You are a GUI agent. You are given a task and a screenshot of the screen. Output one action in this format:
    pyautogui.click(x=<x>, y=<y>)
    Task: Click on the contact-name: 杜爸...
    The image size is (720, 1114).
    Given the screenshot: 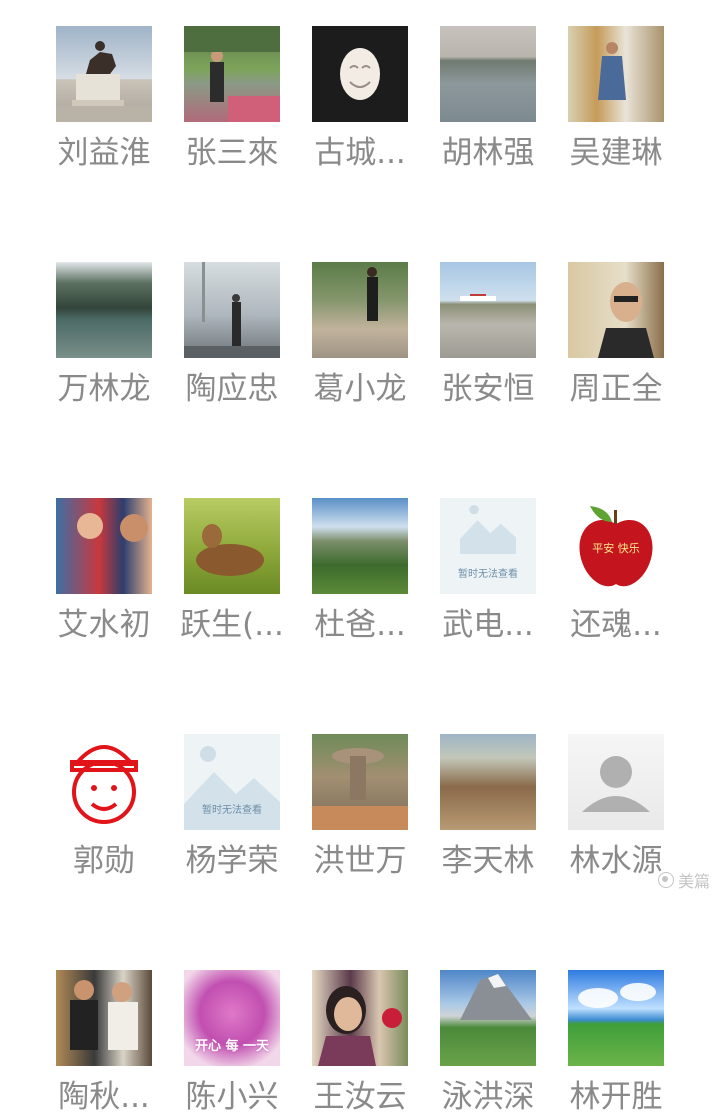 What is the action you would take?
    pyautogui.click(x=360, y=625)
    